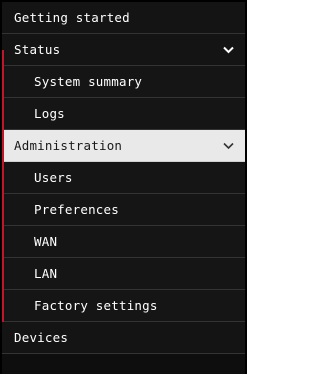 Image resolution: width=320 pixels, height=374 pixels. What do you see at coordinates (123, 210) in the screenshot?
I see `nav-item-preferences: Preferences` at bounding box center [123, 210].